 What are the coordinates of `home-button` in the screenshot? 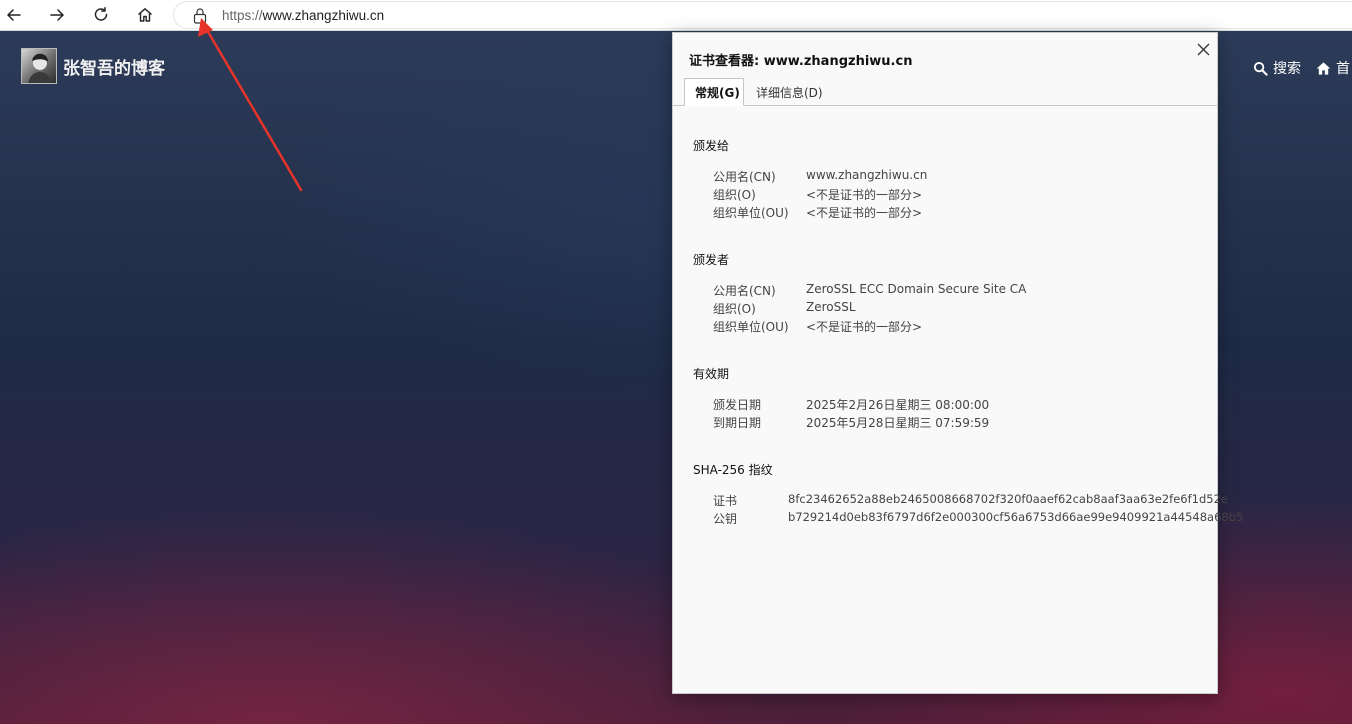 It's located at (145, 15).